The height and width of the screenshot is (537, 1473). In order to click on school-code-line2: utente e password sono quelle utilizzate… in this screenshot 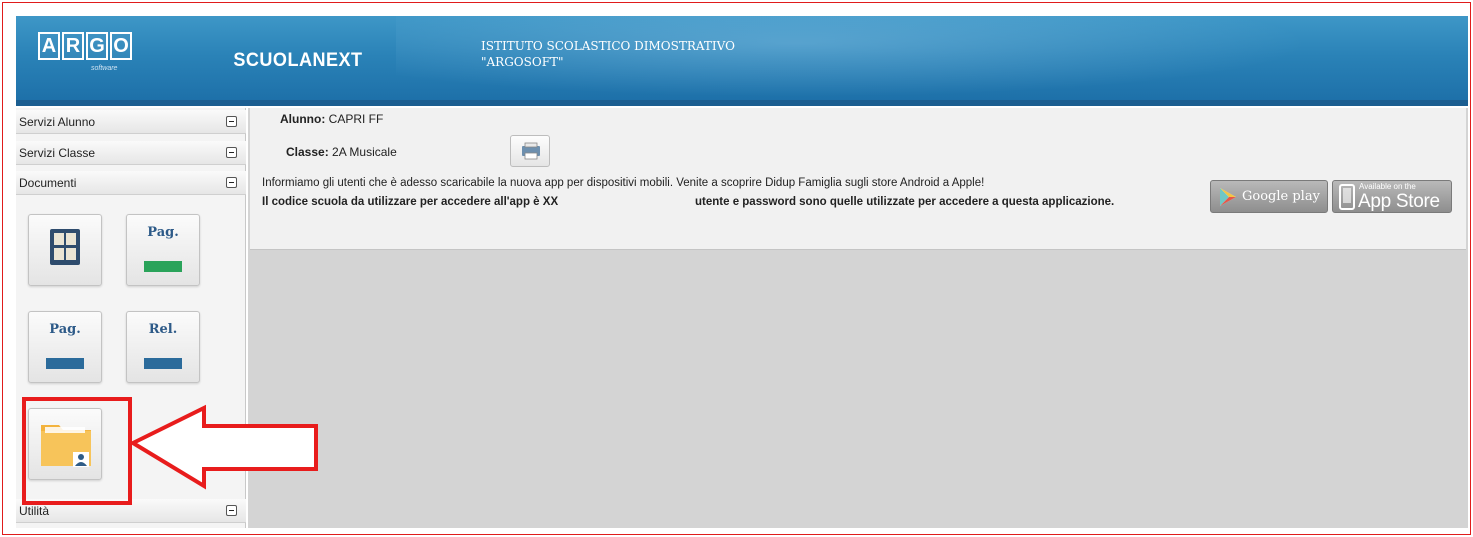, I will do `click(905, 202)`.